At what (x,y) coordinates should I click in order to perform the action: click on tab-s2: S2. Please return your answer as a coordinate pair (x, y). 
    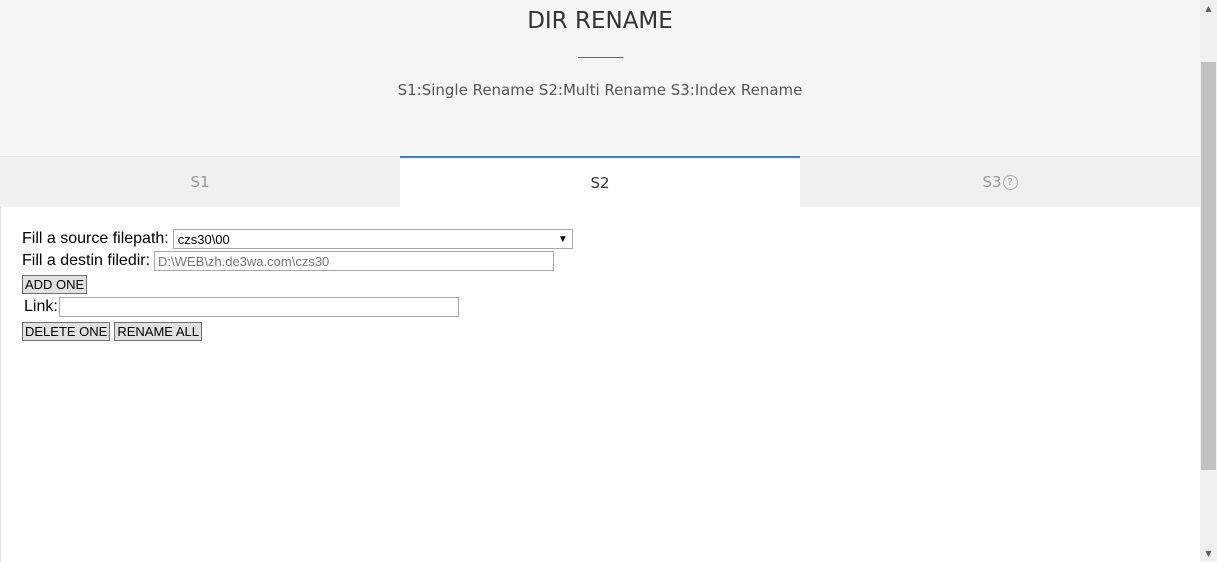
    Looking at the image, I should click on (600, 181).